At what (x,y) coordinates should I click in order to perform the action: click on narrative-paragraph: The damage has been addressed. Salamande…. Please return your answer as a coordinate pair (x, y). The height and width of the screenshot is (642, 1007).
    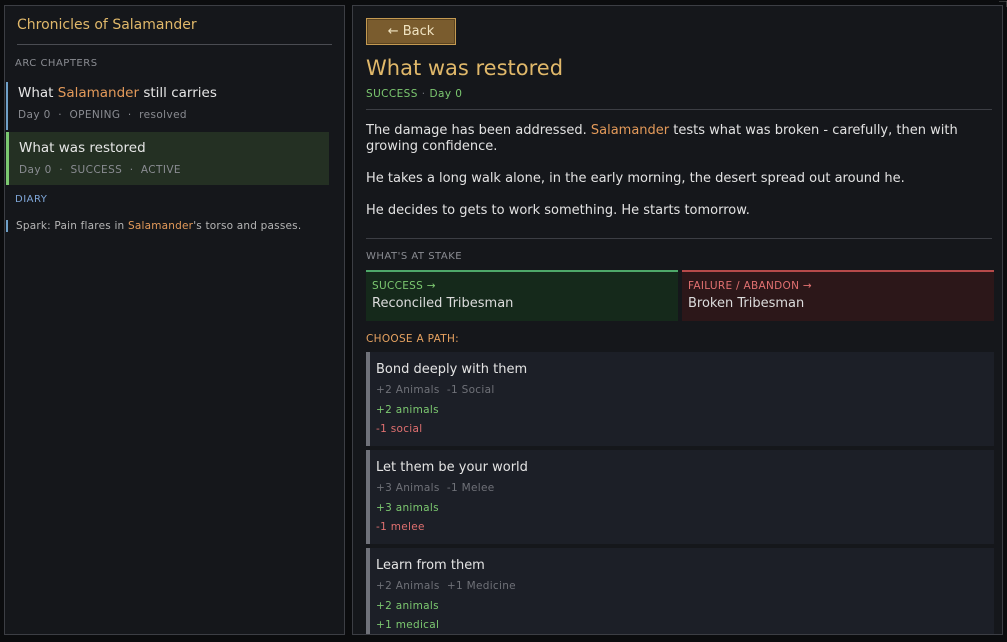
    Looking at the image, I should click on (662, 138).